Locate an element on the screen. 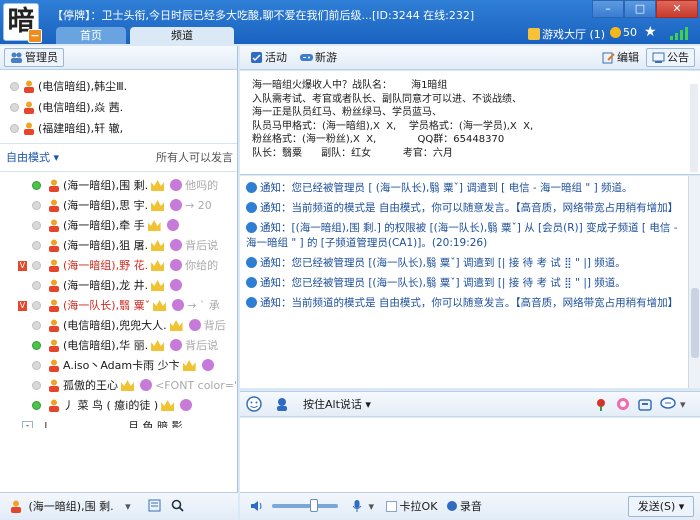 The height and width of the screenshot is (520, 700). karaoke-label: 卡拉OK is located at coordinates (418, 506).